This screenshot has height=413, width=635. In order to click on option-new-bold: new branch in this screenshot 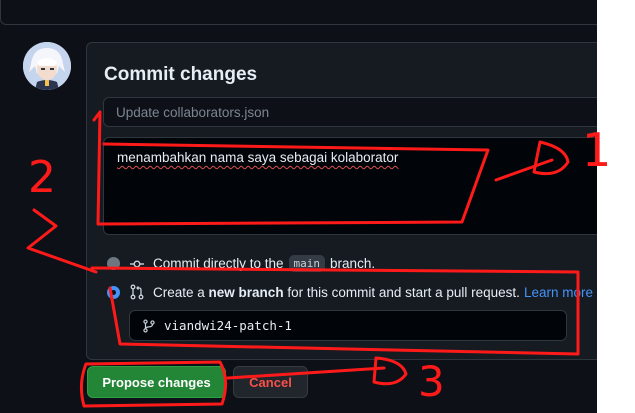, I will do `click(246, 292)`.